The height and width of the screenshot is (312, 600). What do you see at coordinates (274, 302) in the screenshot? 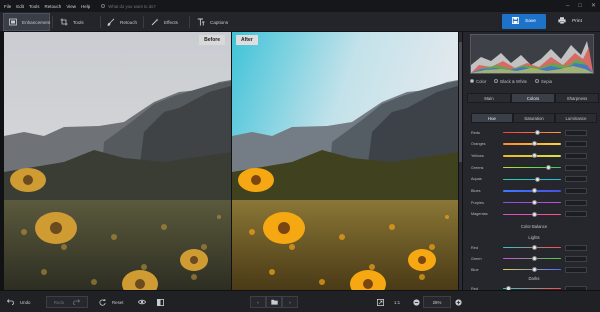
I see `thumbnails-button` at bounding box center [274, 302].